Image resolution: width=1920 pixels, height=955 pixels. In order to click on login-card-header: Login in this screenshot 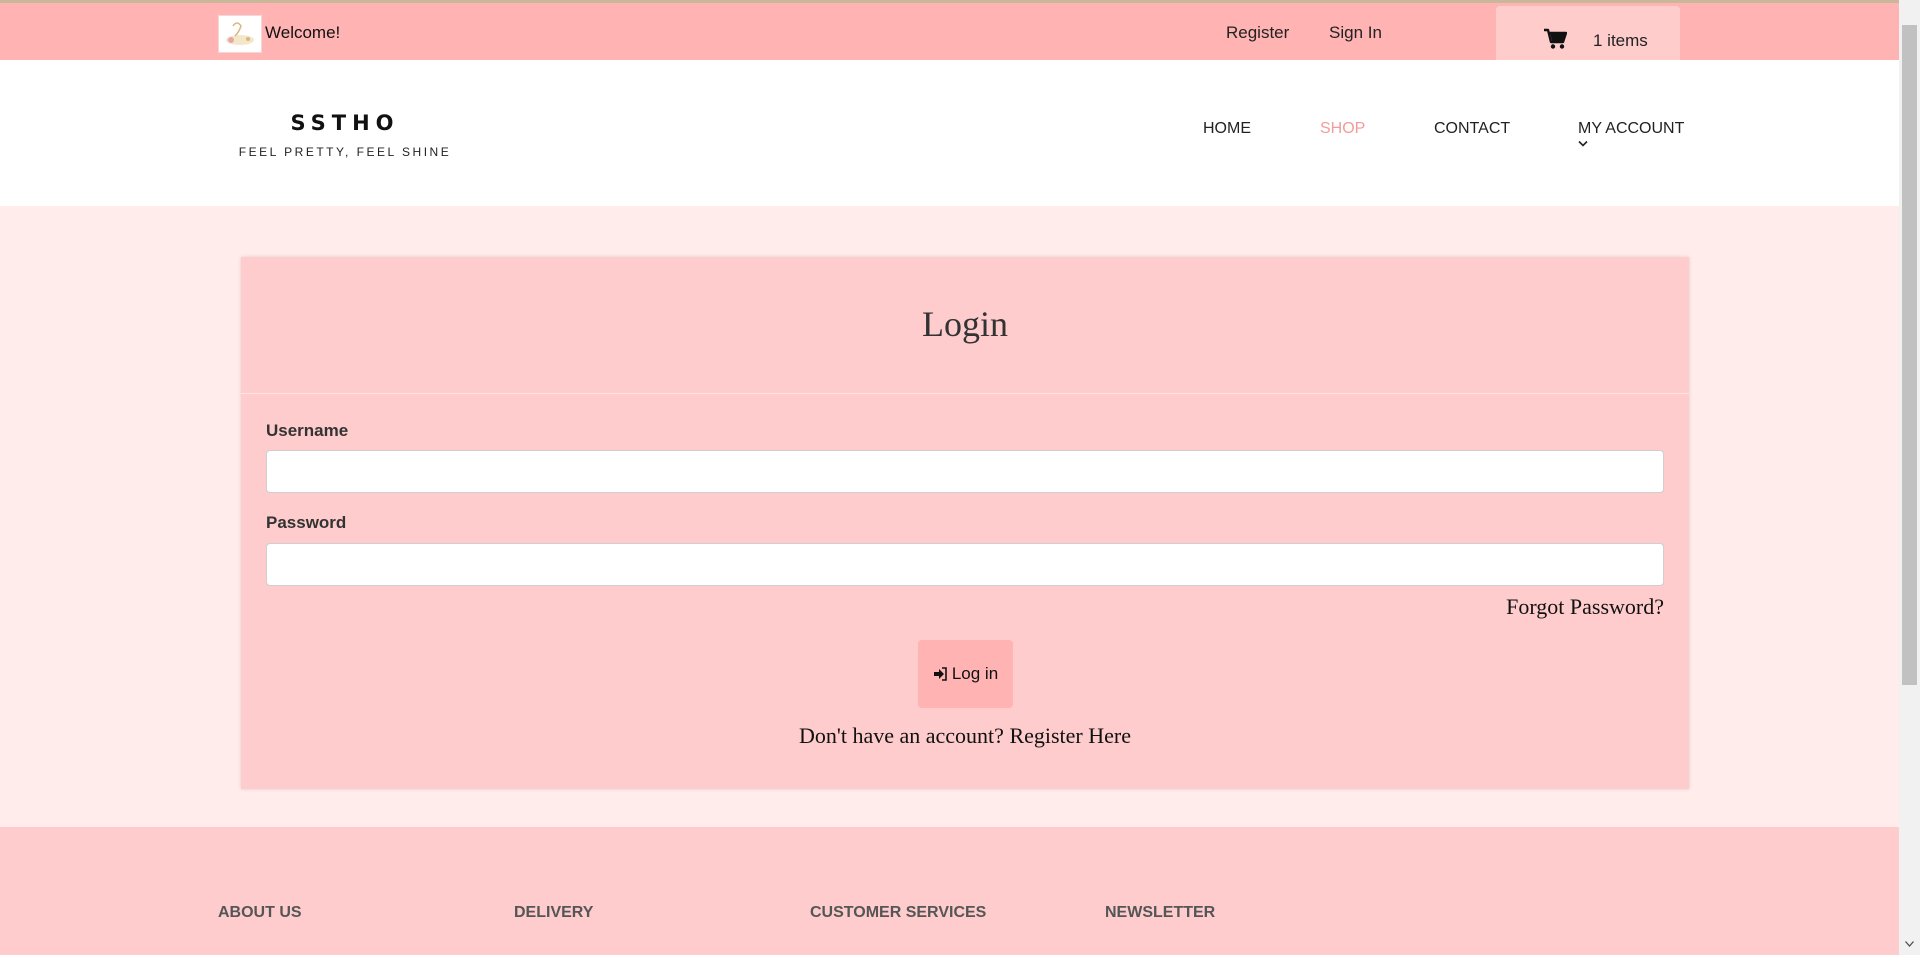, I will do `click(965, 325)`.